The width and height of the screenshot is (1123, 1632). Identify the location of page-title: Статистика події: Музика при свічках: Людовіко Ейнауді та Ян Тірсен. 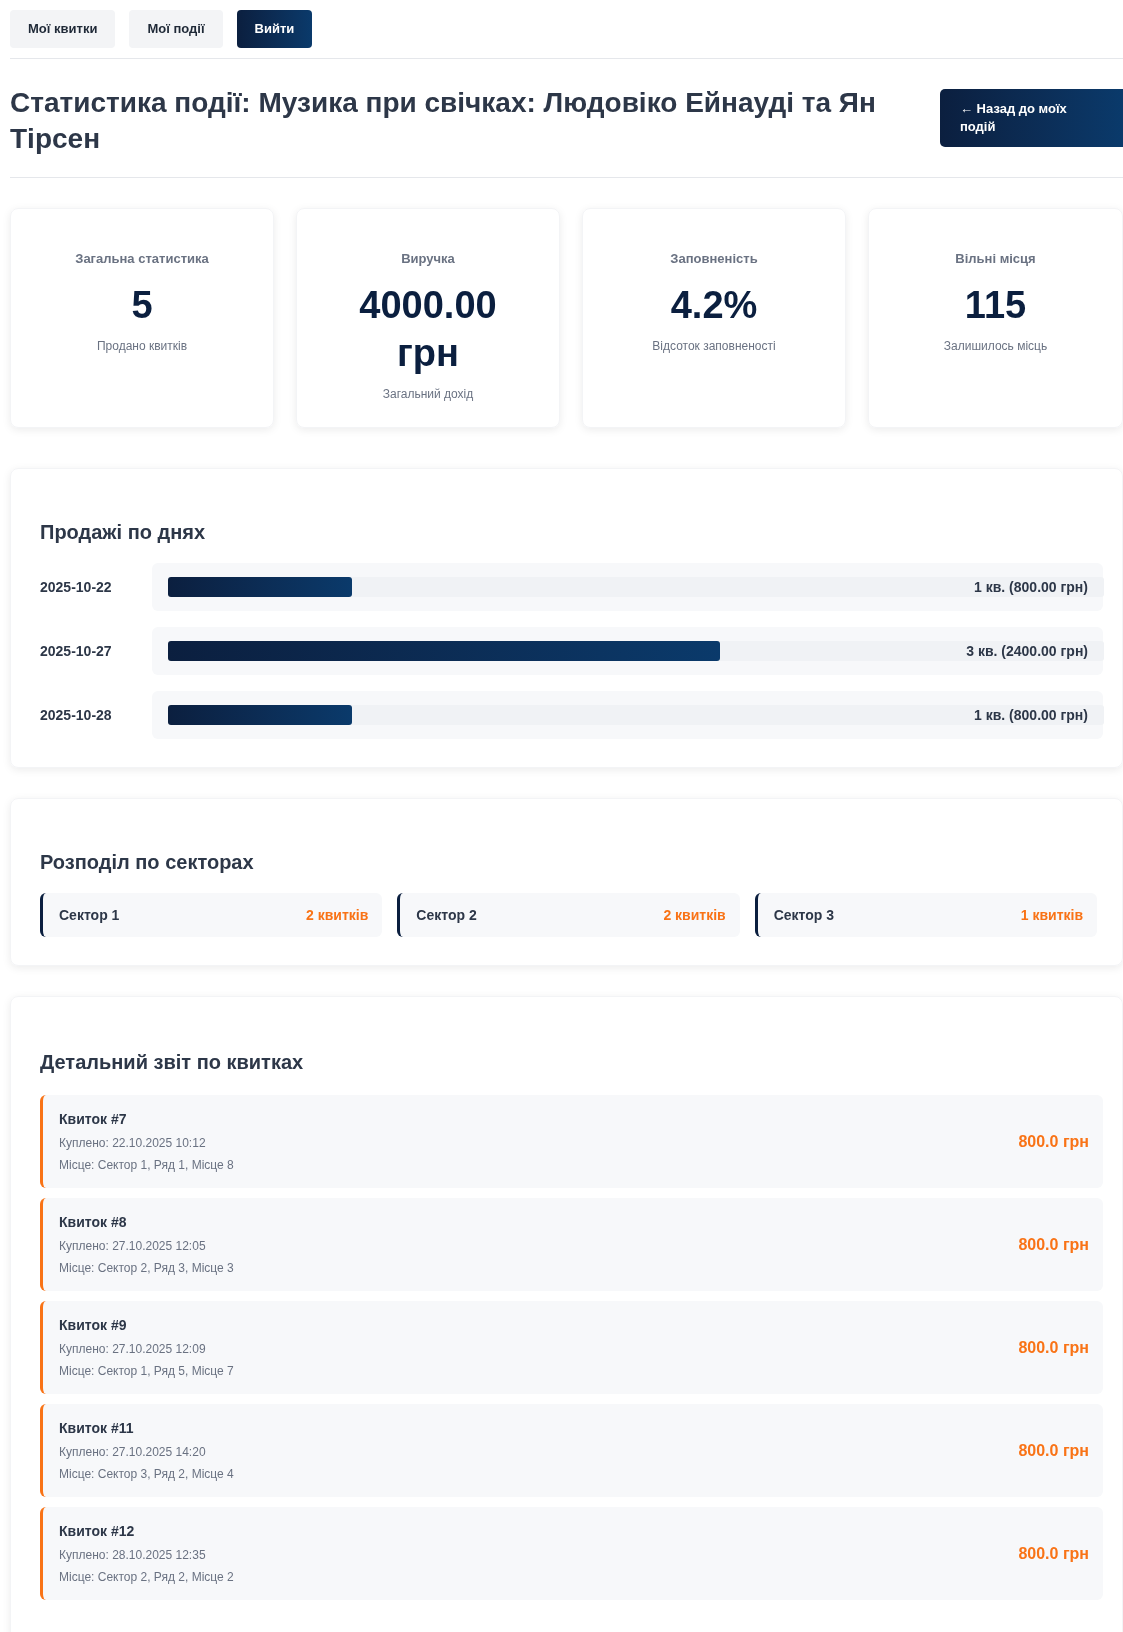
(443, 121).